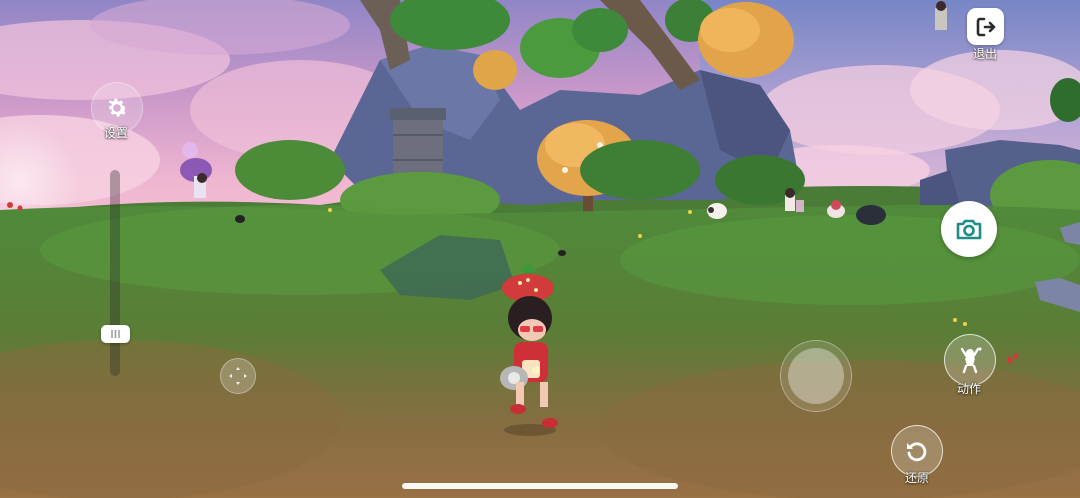 The height and width of the screenshot is (498, 1080). I want to click on exit-label: 退出, so click(984, 54).